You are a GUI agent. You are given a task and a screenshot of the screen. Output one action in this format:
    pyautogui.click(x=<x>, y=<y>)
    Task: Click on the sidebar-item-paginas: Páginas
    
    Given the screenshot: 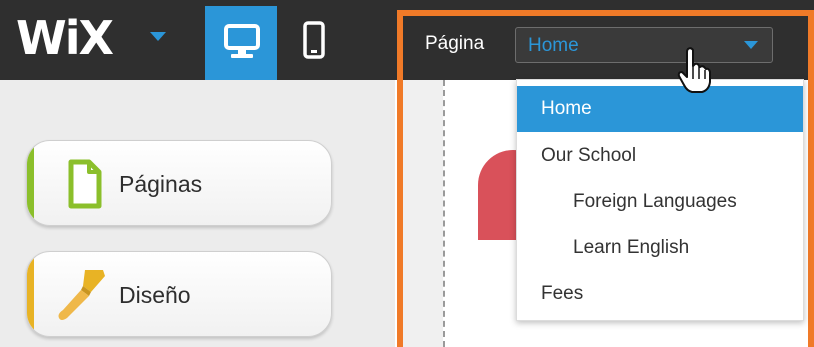 What is the action you would take?
    pyautogui.click(x=179, y=183)
    